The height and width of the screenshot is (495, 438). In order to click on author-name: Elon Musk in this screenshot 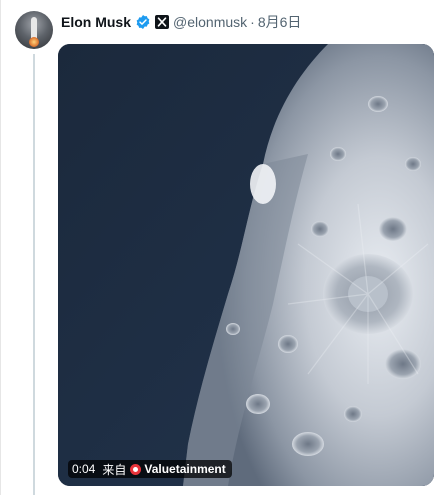, I will do `click(96, 22)`.